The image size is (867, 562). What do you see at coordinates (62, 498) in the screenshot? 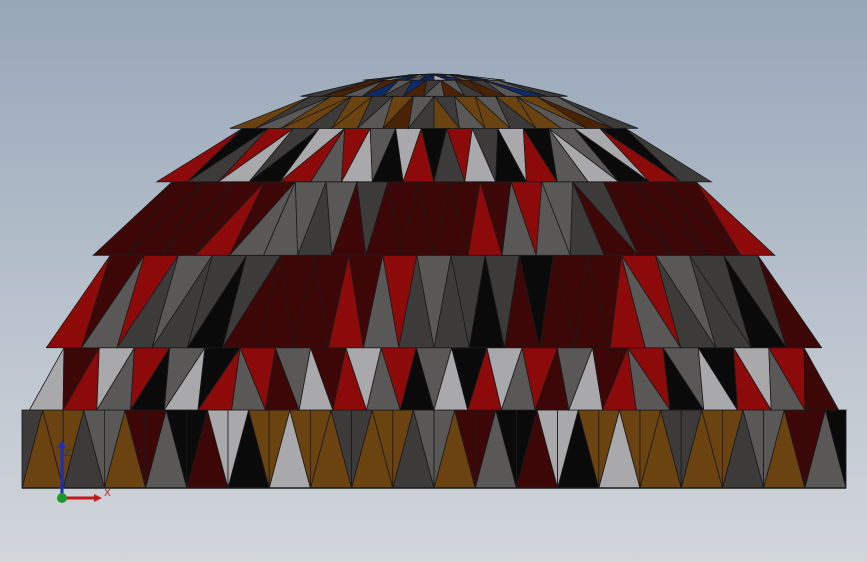
I see `y-axis-origin` at bounding box center [62, 498].